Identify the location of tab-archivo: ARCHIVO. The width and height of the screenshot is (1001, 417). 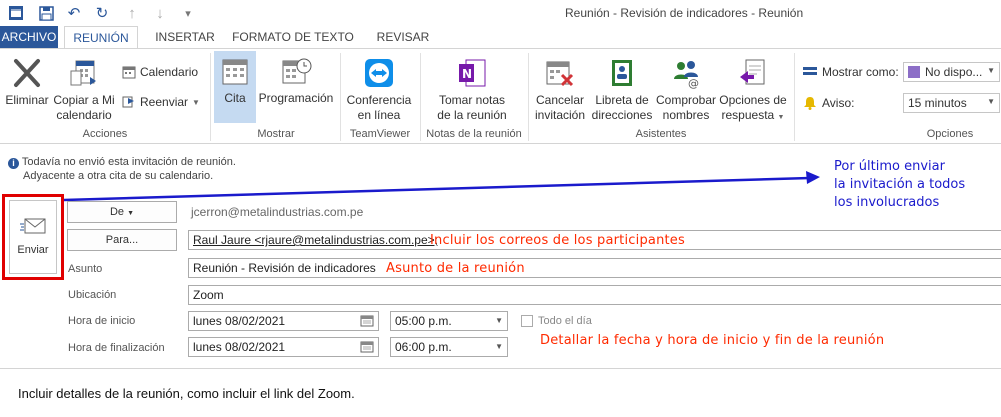
(29, 37).